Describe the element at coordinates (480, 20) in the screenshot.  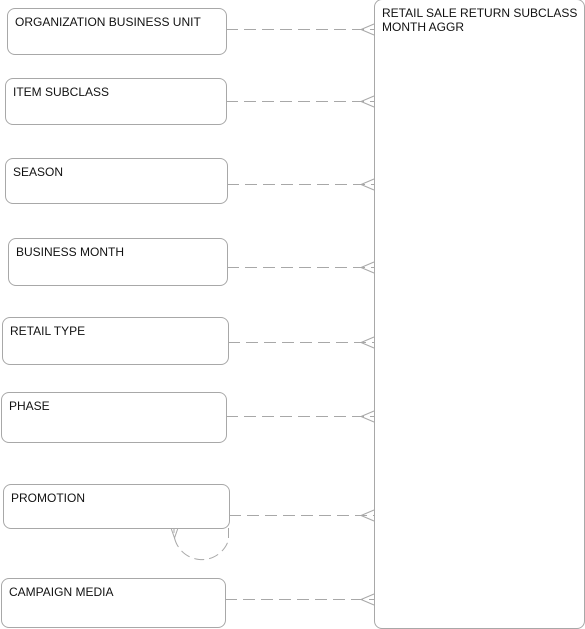
I see `entity-name: RETAIL SALE RETURN SUBCLASS MONTH AGGR` at that location.